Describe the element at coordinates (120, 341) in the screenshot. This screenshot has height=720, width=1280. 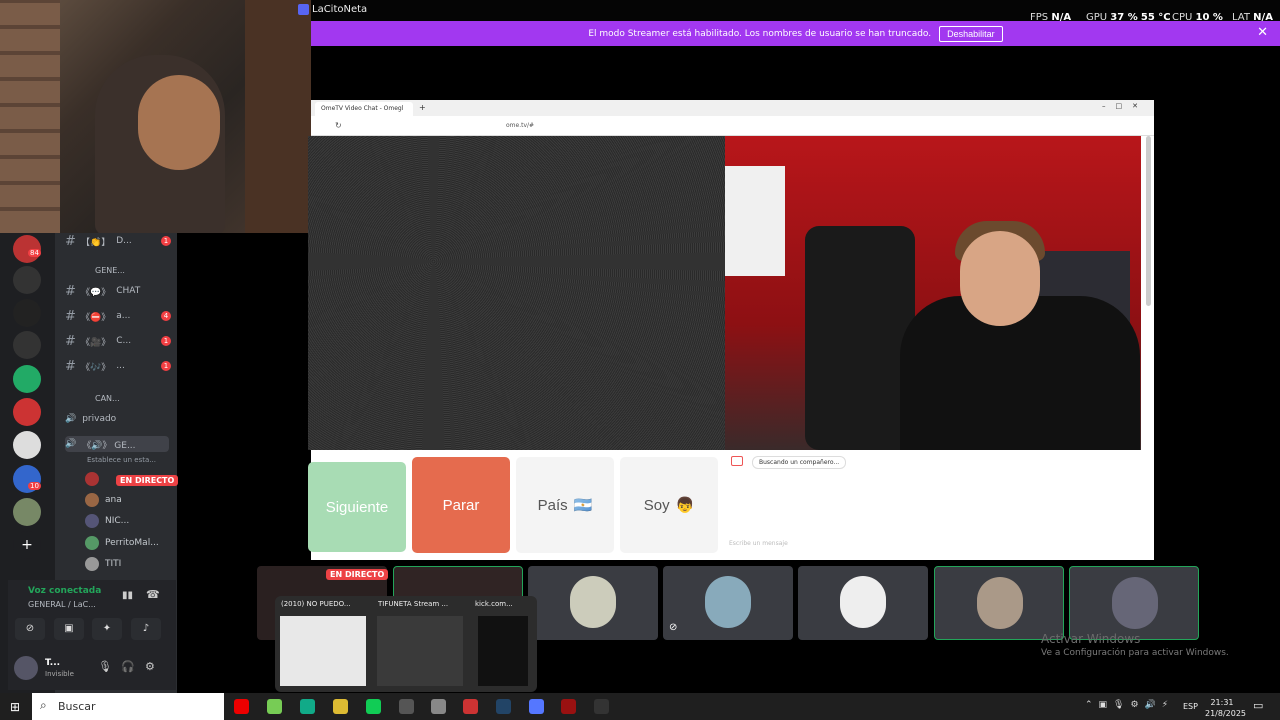
I see `channel-item: # 《🎥》 C... 1` at that location.